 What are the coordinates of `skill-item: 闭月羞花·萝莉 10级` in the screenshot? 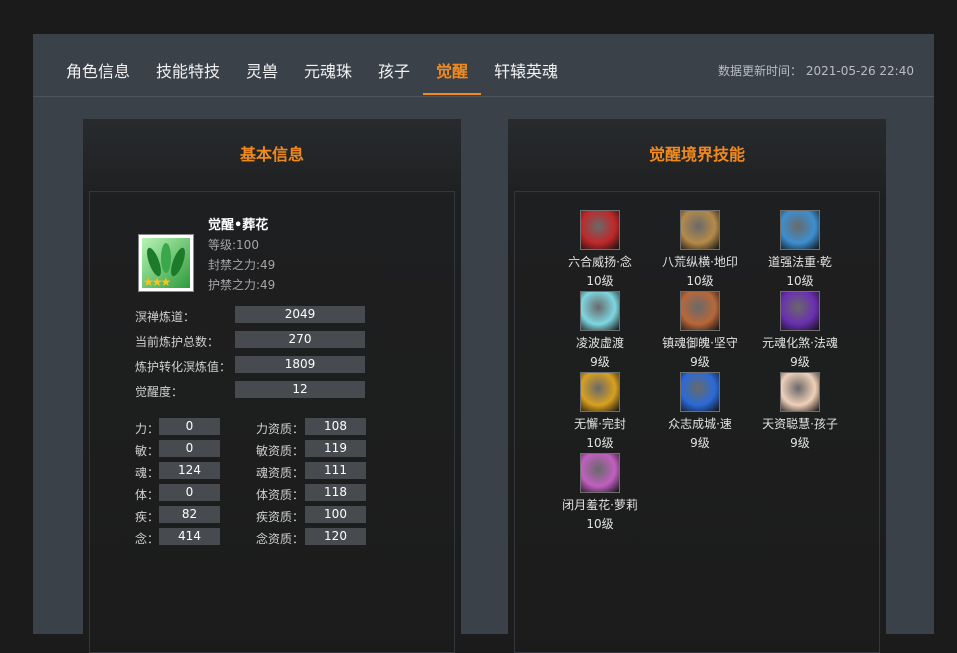 It's located at (600, 492).